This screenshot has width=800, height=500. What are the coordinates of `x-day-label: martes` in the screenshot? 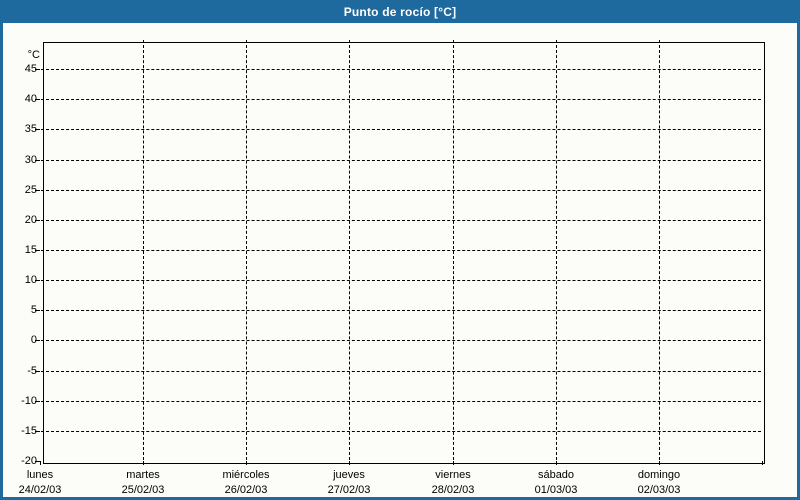 It's located at (143, 475).